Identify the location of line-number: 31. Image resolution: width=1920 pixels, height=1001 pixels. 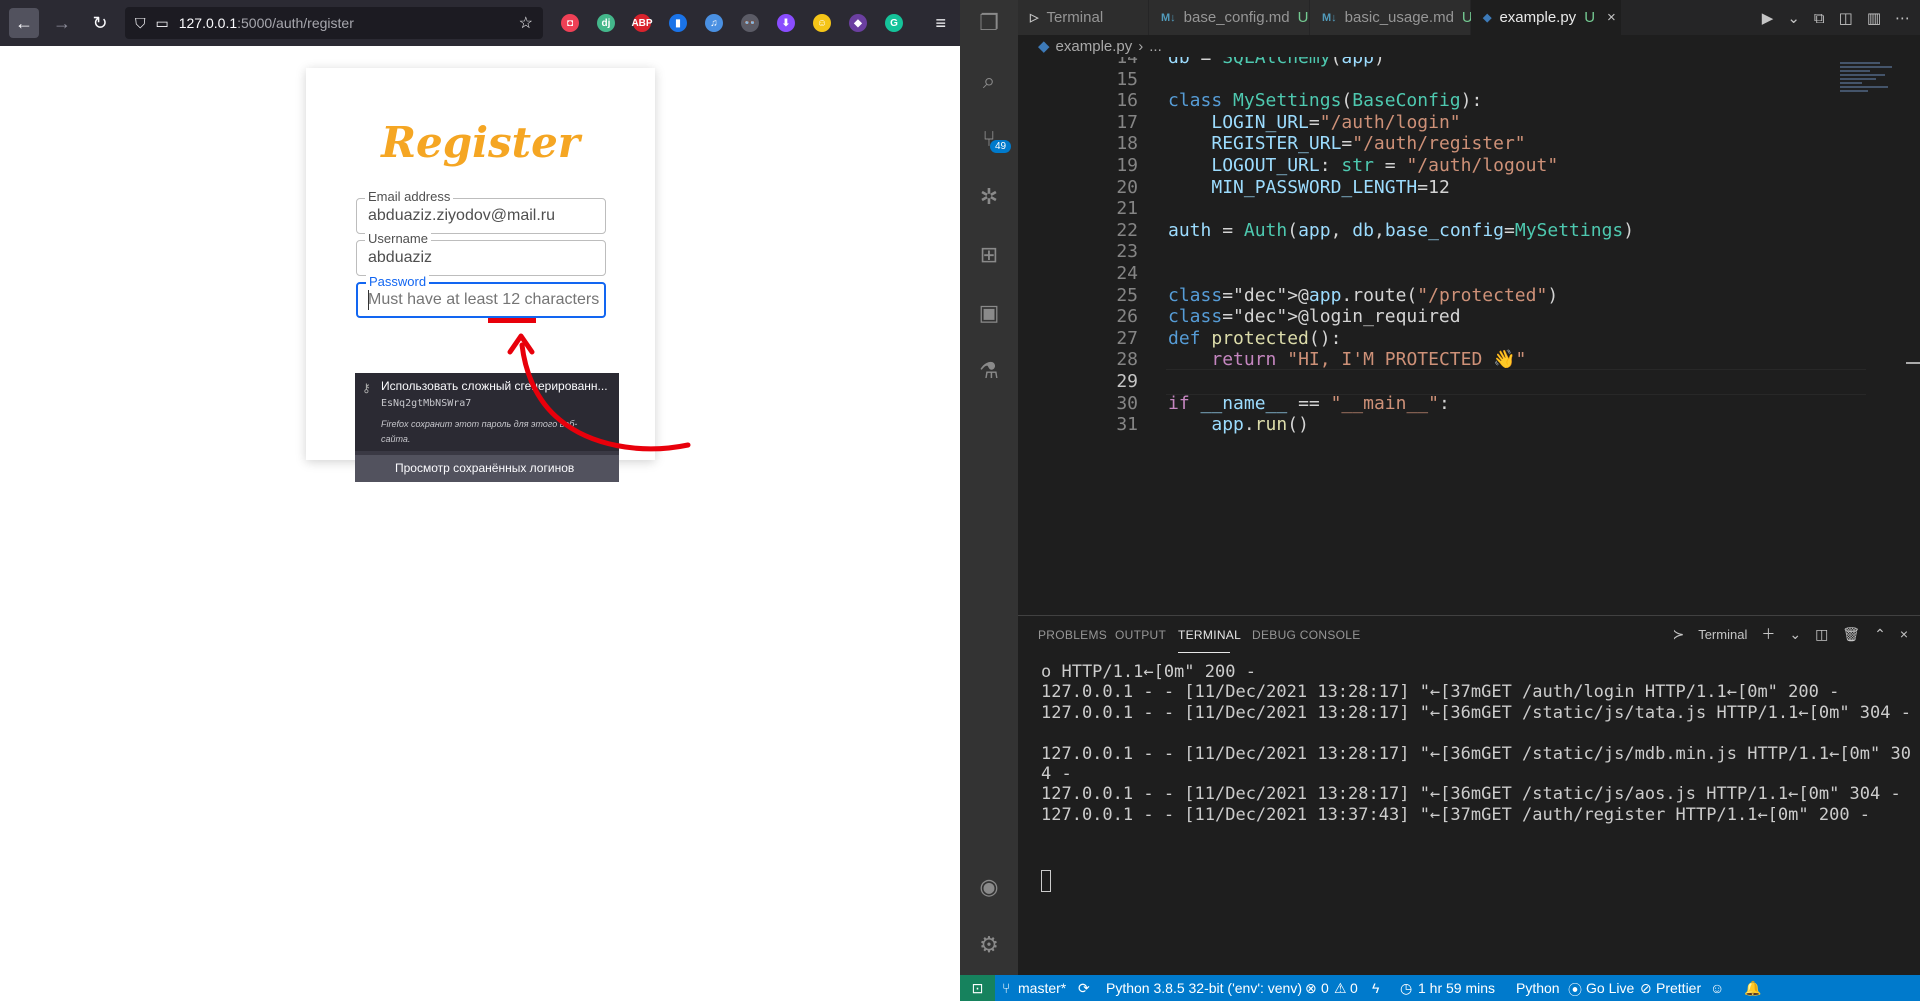
(1127, 425).